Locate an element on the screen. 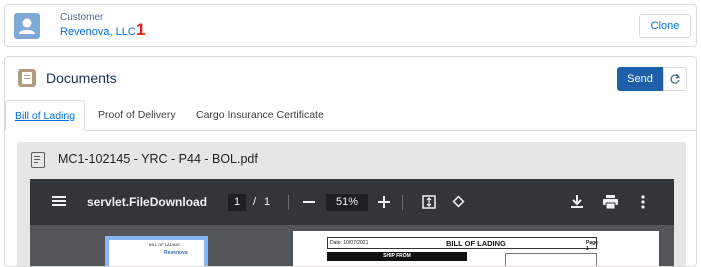  send-button: Send is located at coordinates (640, 79).